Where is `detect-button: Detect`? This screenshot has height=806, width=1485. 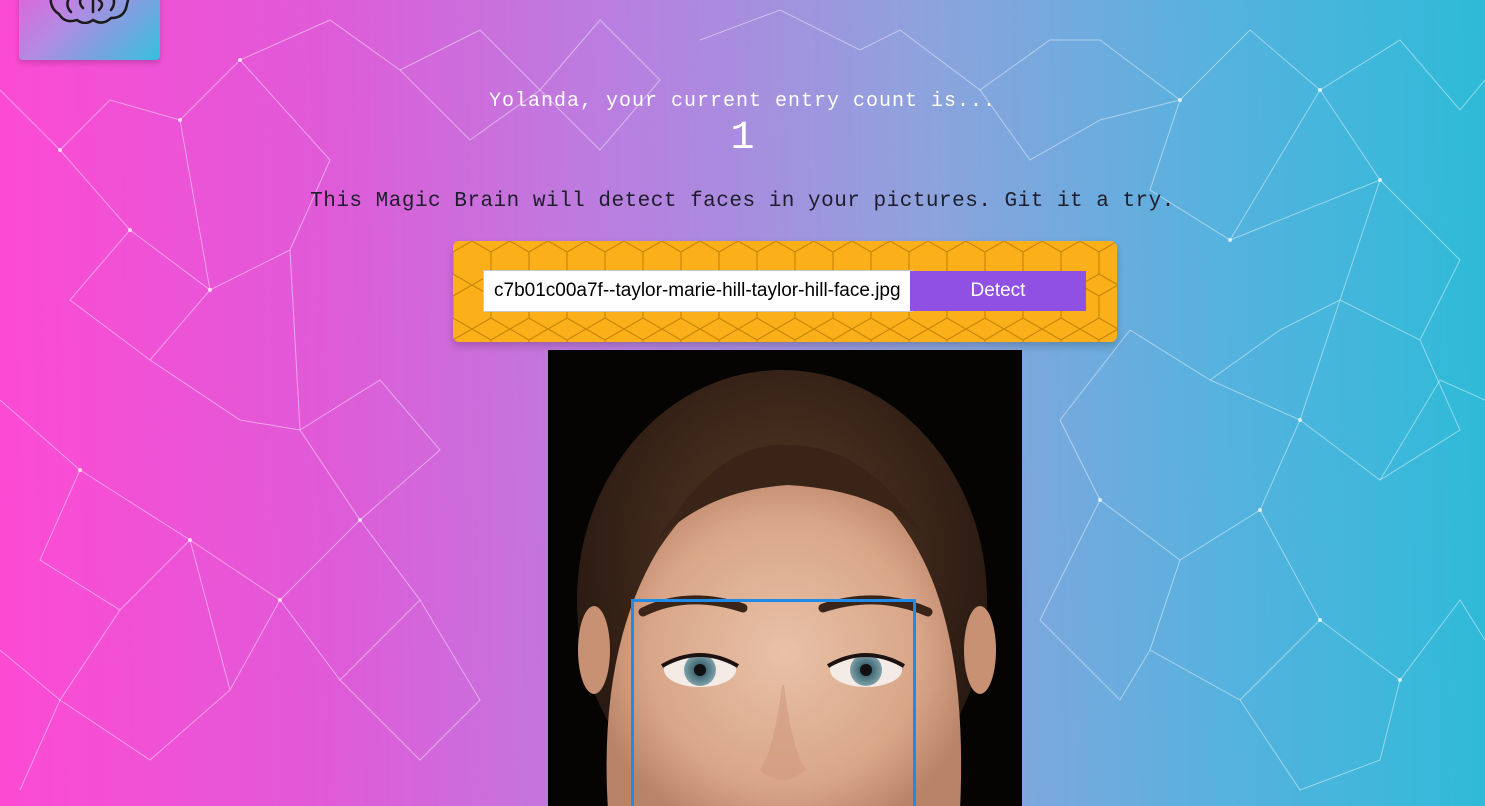 detect-button: Detect is located at coordinates (998, 291).